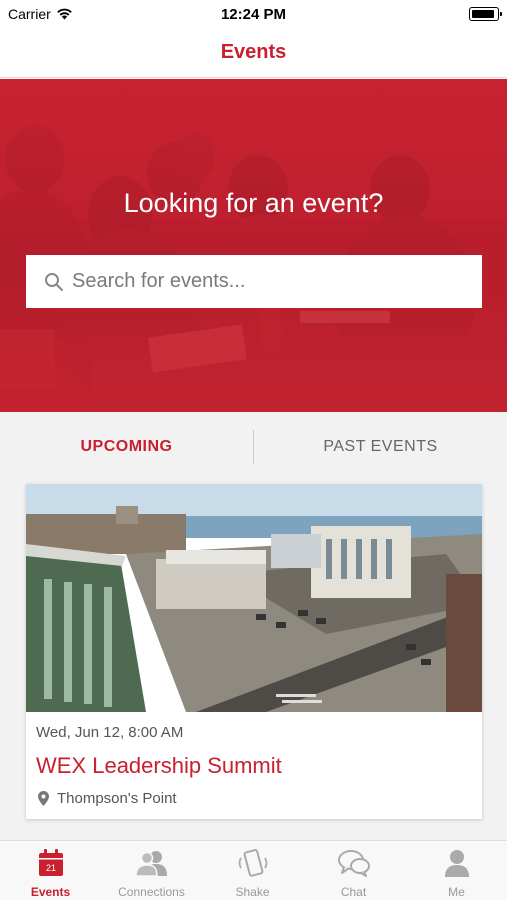  I want to click on tab-bar-me: Me, so click(456, 870).